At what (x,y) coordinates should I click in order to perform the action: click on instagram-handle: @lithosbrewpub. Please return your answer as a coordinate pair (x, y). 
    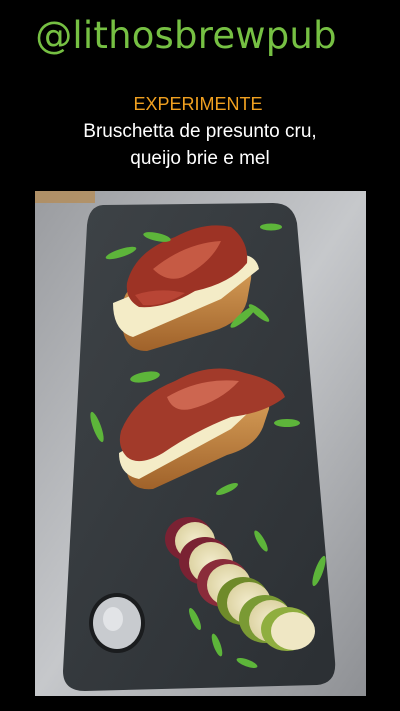
    Looking at the image, I should click on (186, 35).